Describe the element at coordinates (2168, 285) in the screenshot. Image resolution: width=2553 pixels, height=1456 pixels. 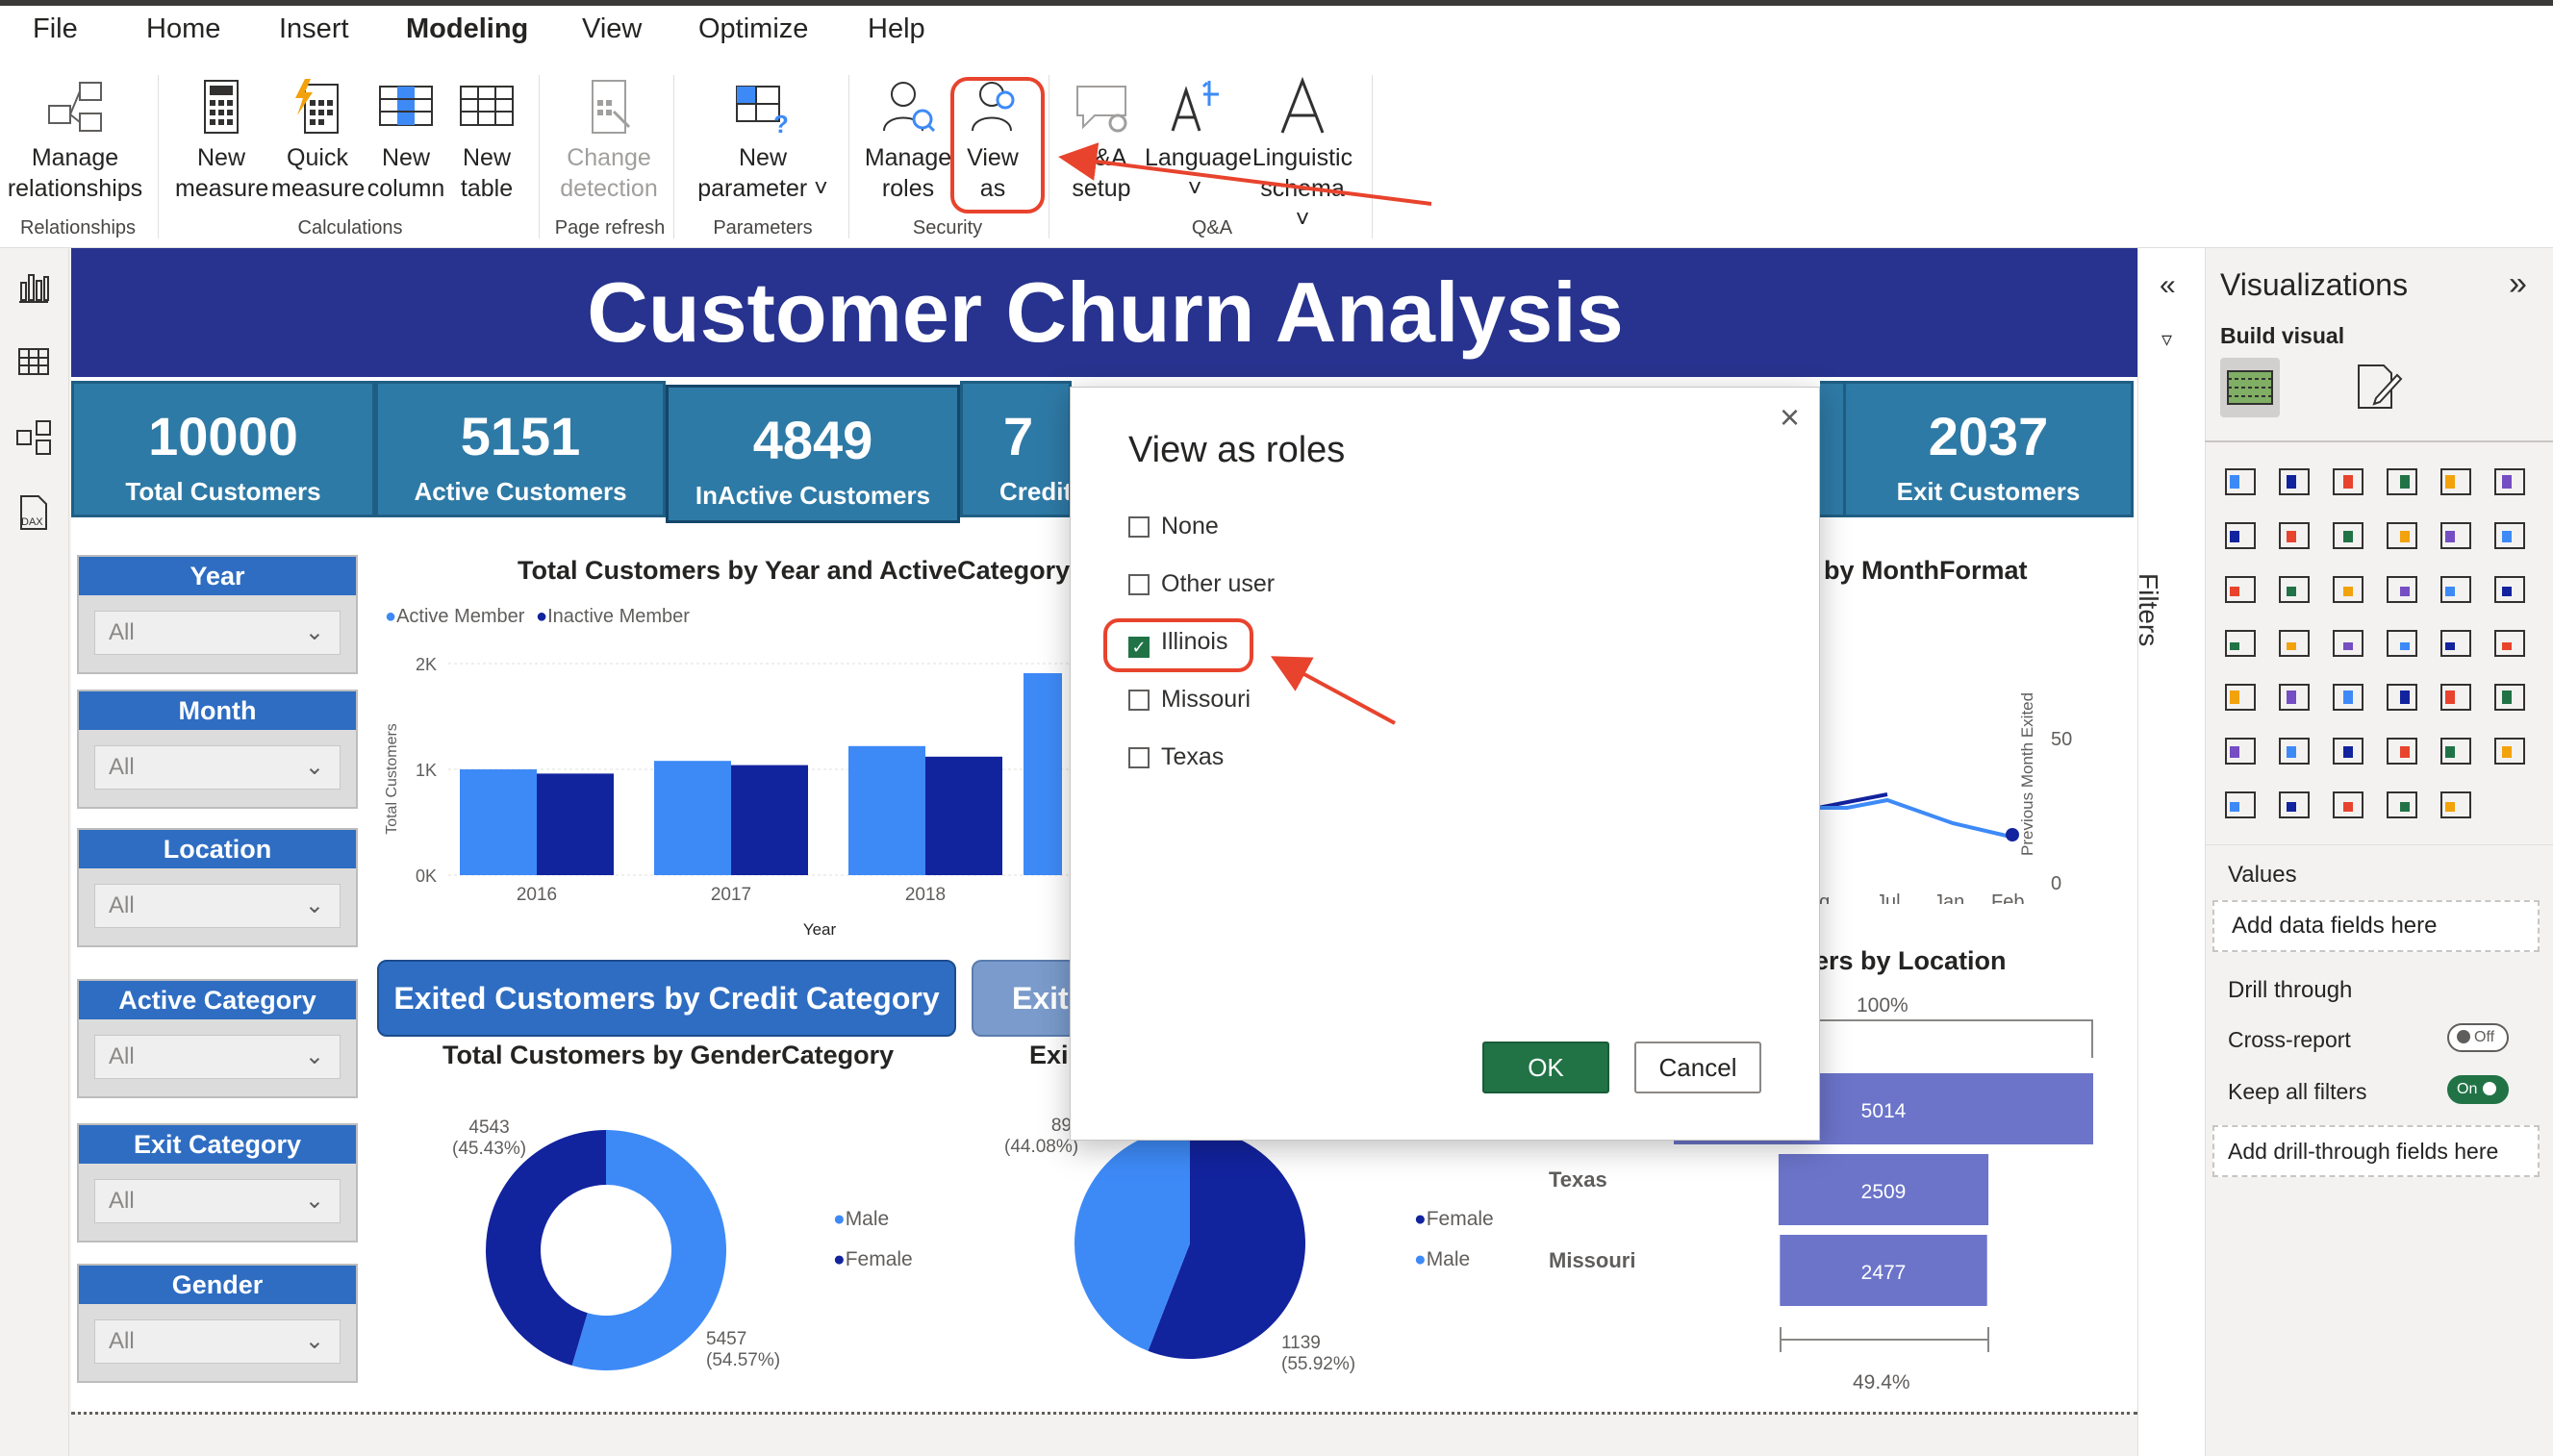
I see `collapse-left-icon: «` at that location.